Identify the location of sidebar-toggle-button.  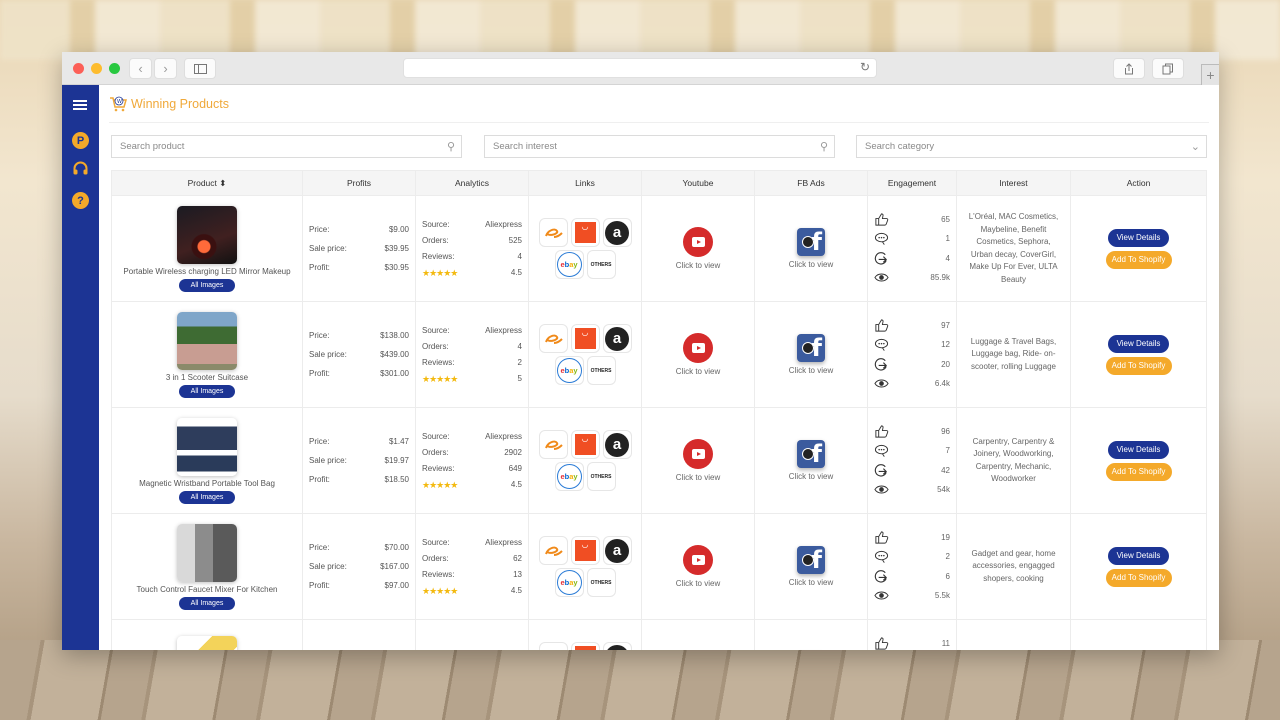
(200, 68).